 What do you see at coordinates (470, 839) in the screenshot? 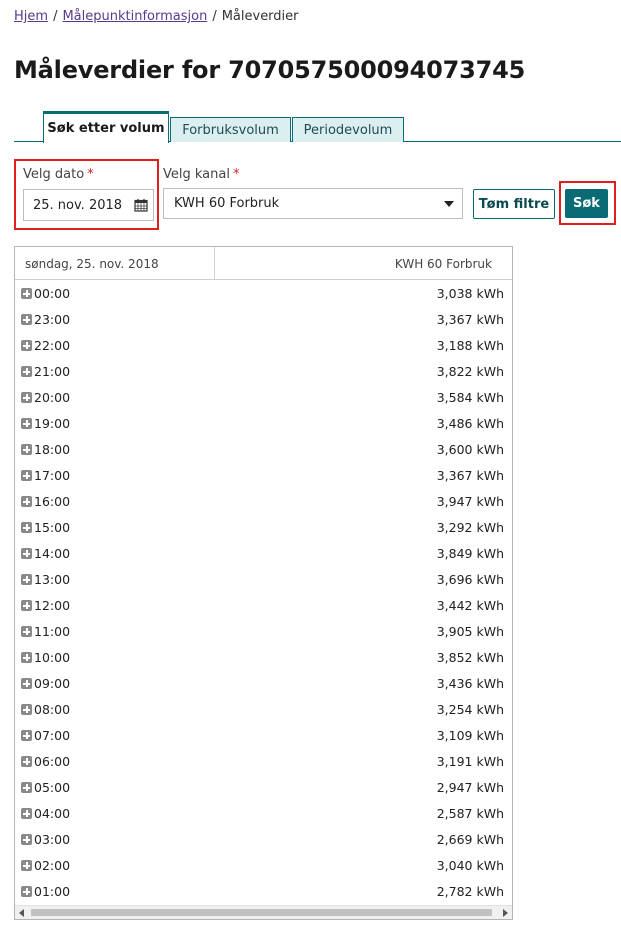
I see `row-value: 2,669 kWh` at bounding box center [470, 839].